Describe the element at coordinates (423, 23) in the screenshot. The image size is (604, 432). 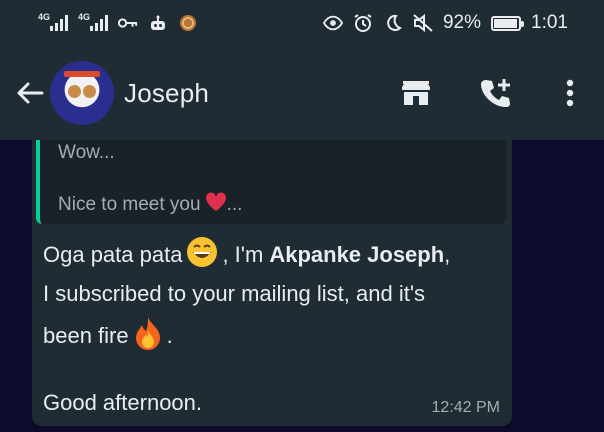
I see `mute-icon` at that location.